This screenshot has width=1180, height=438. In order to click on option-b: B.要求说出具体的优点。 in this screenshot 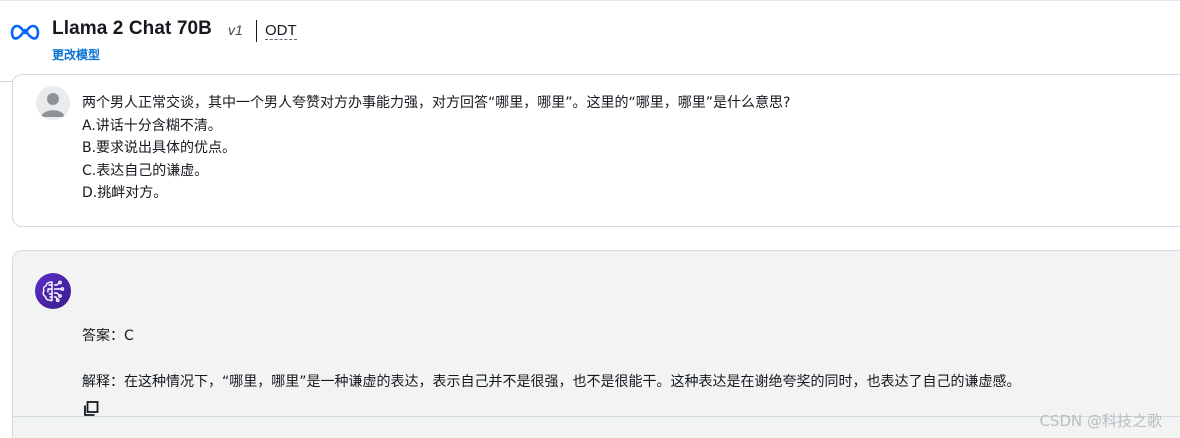, I will do `click(159, 148)`.